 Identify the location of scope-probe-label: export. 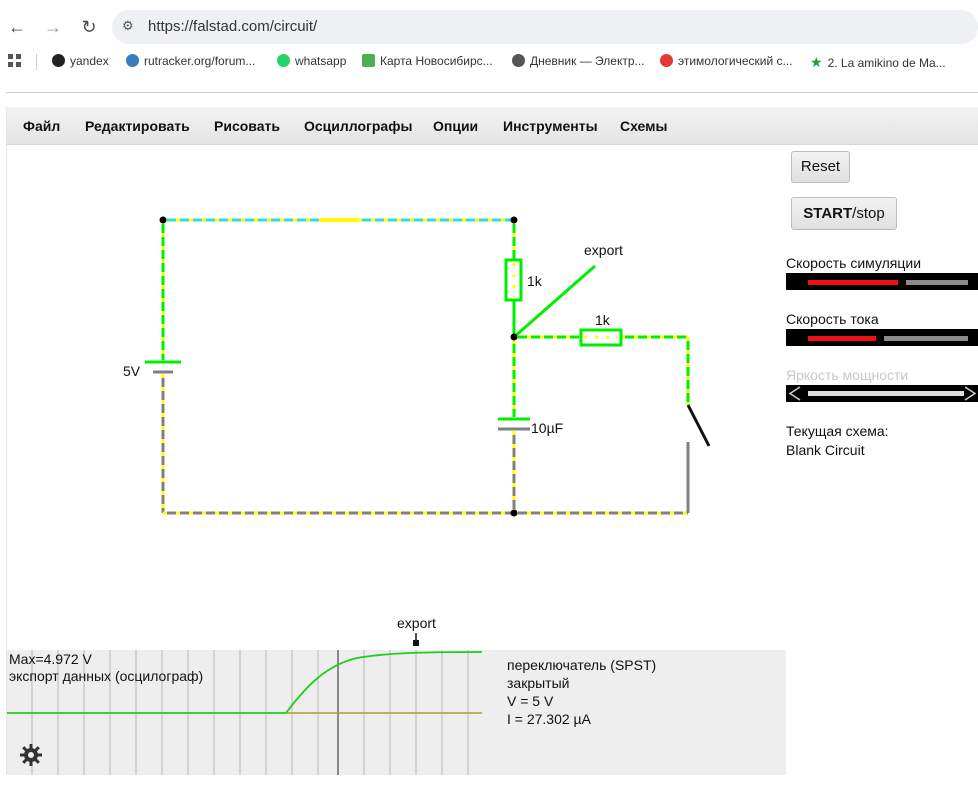
(416, 623).